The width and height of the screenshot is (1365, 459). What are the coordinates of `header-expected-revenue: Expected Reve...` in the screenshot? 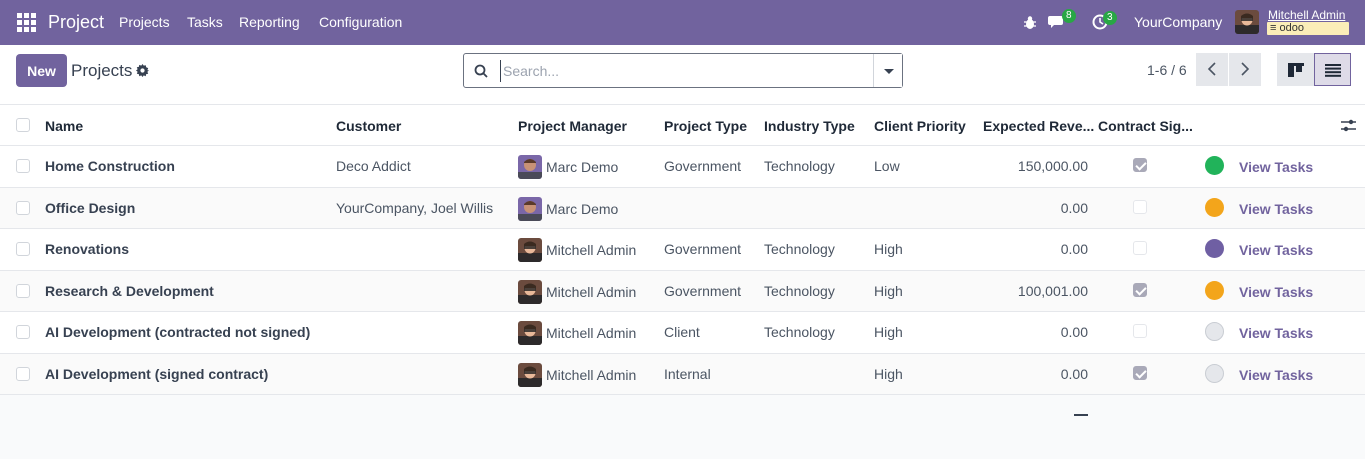 It's located at (1038, 126).